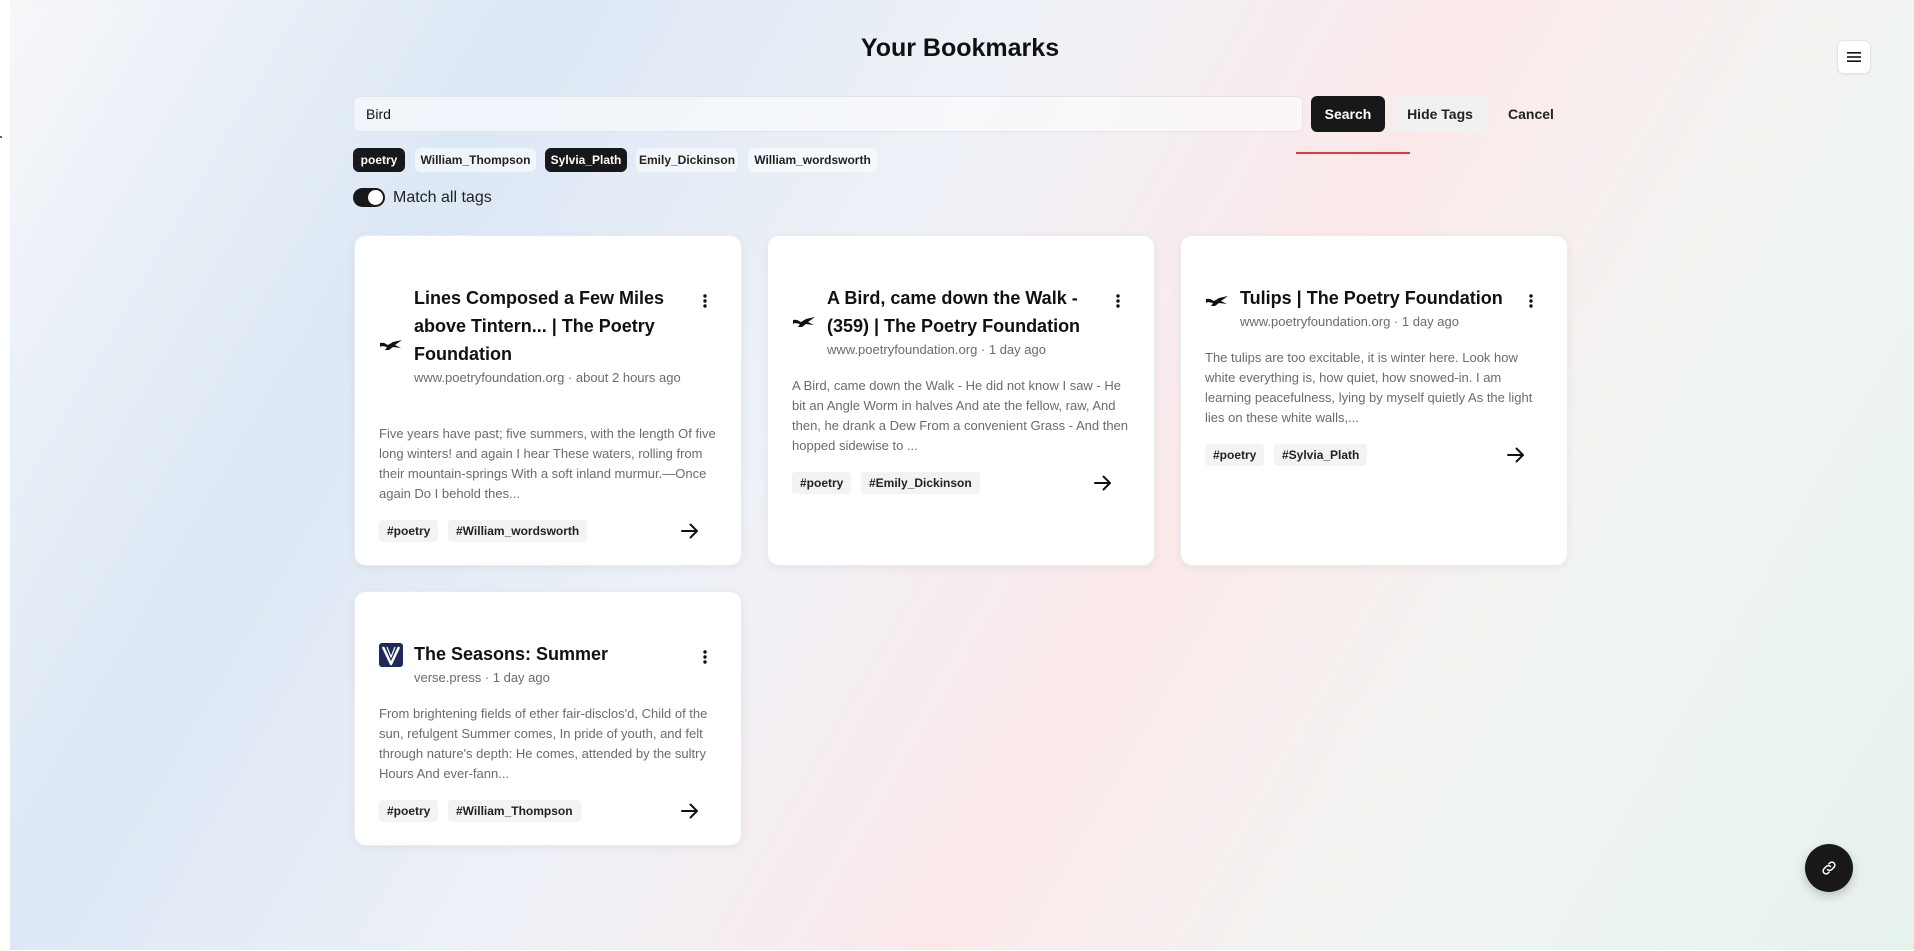 The image size is (1914, 951). What do you see at coordinates (518, 531) in the screenshot?
I see `bookmark-tag: #William_wordsworth` at bounding box center [518, 531].